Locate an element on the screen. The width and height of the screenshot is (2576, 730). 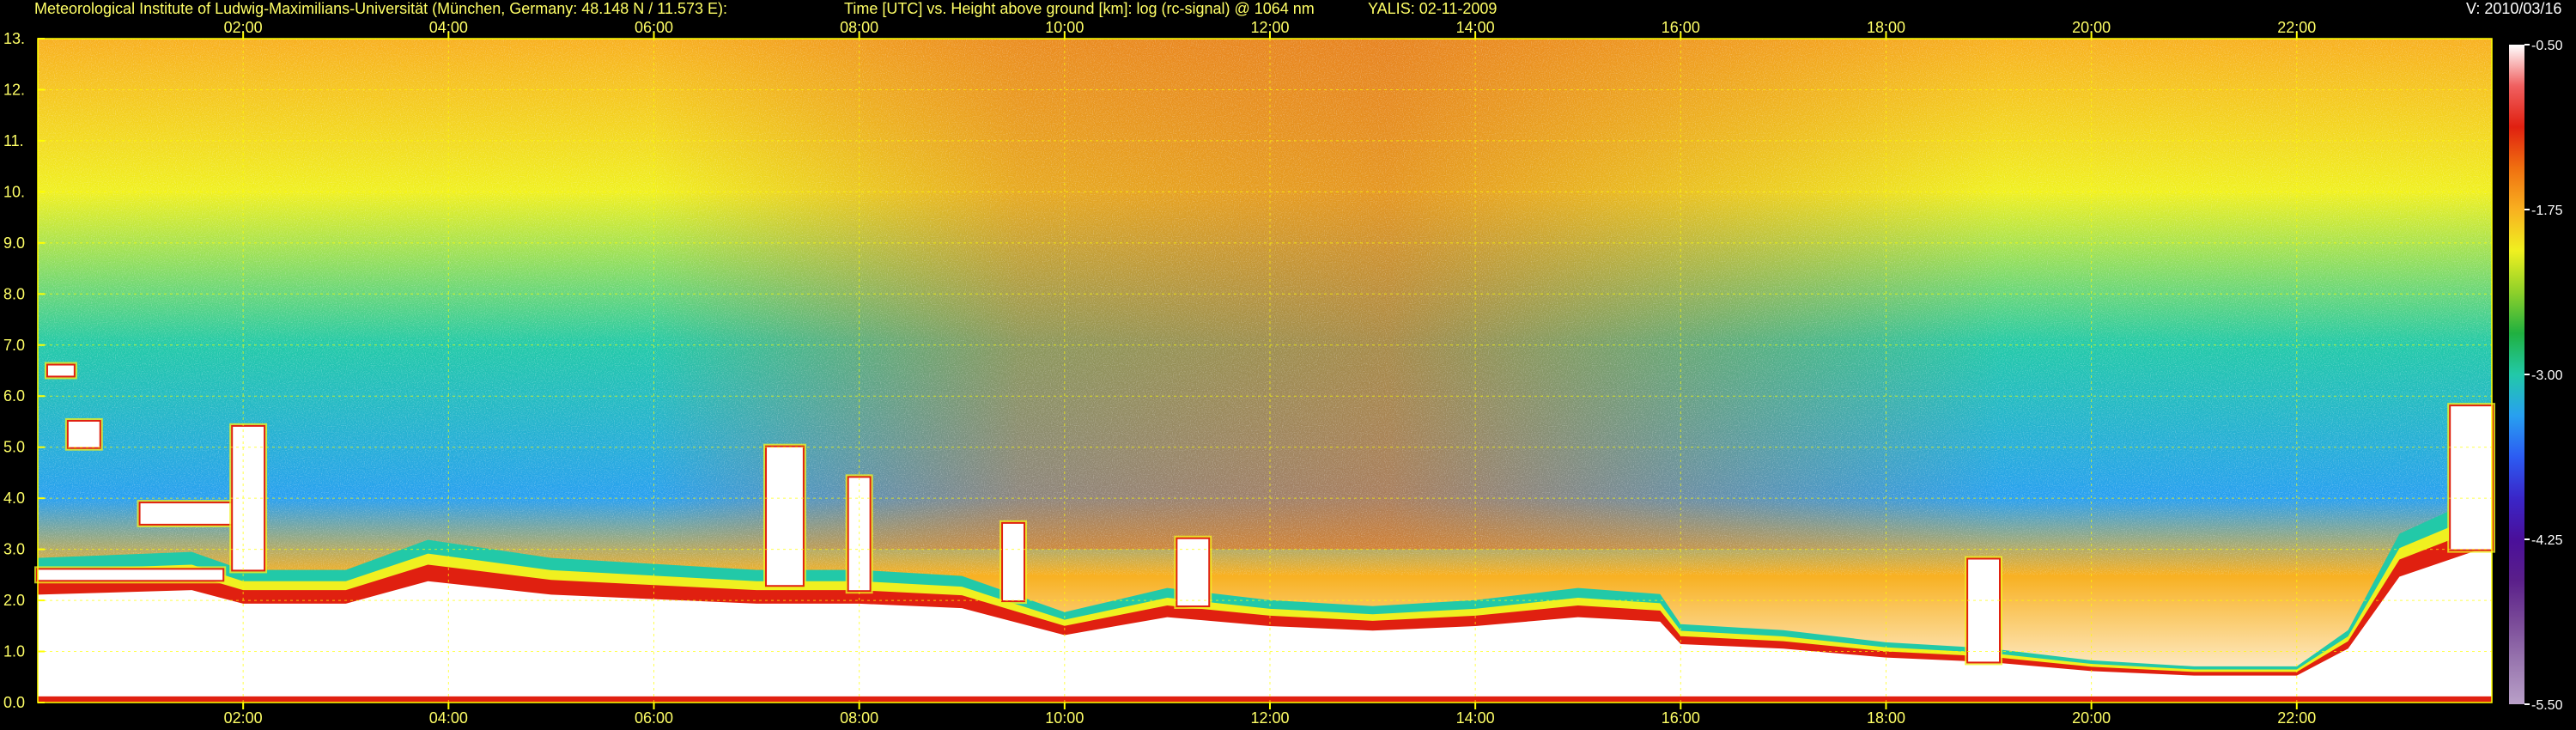
colorbar-tick-label: -1.75 is located at coordinates (2547, 211).